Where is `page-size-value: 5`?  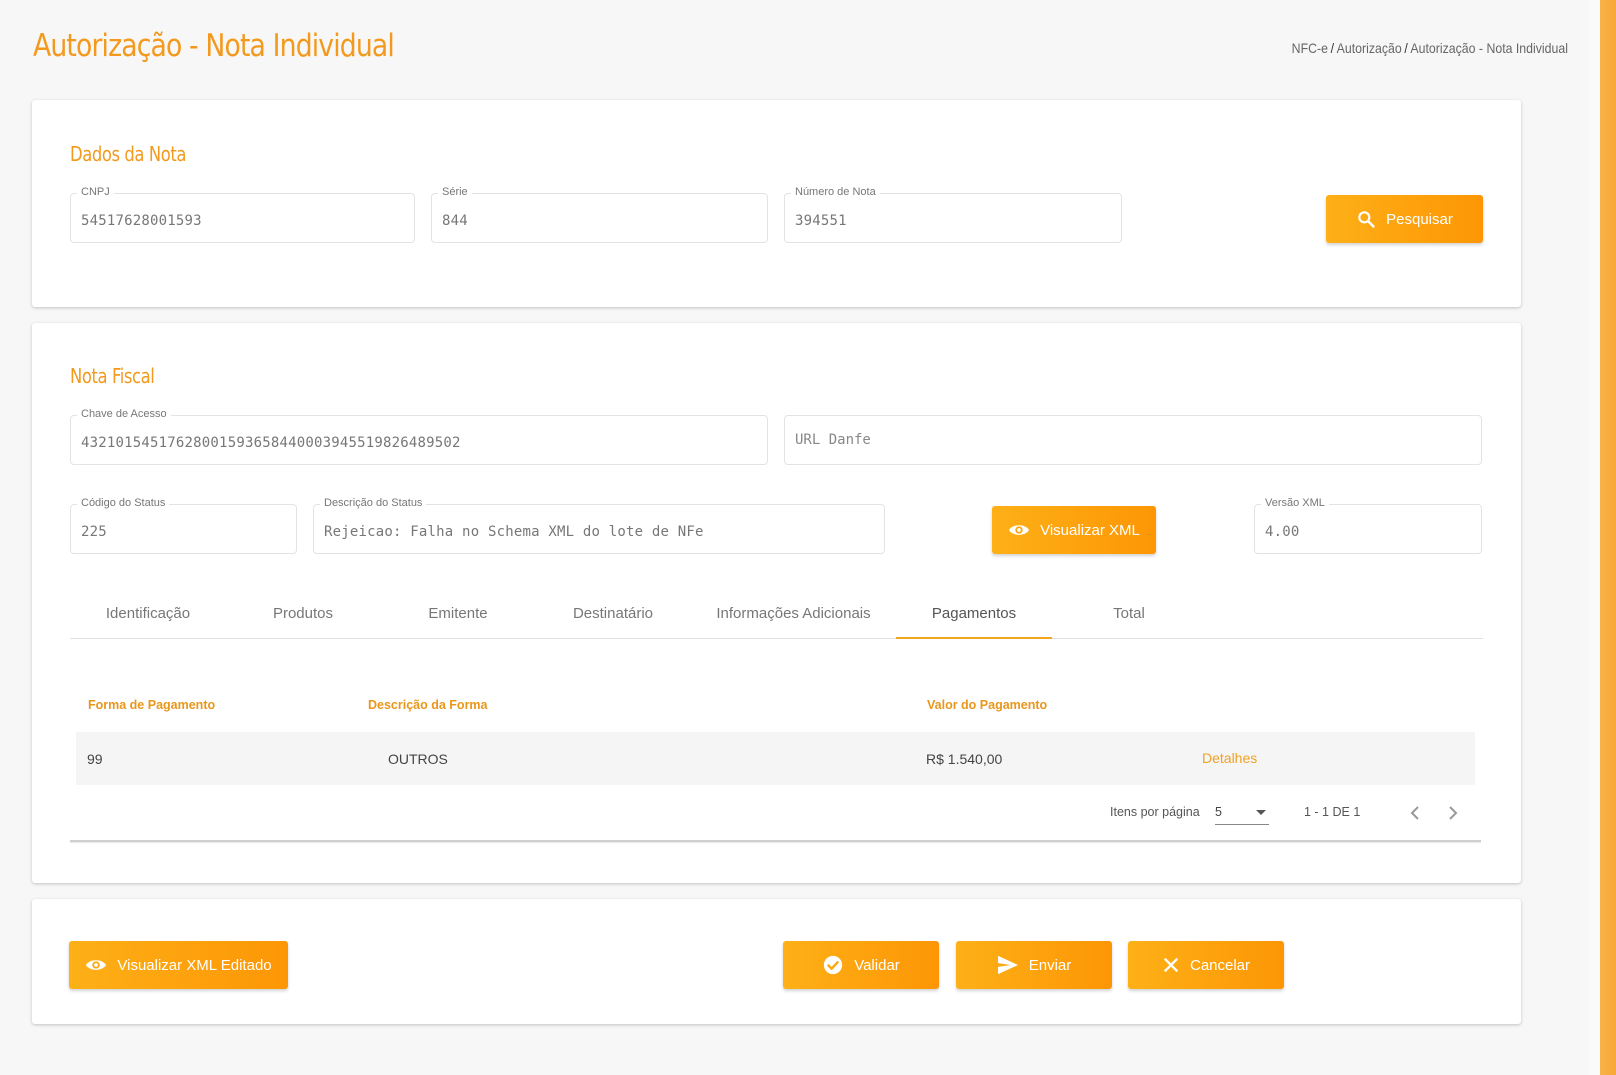 page-size-value: 5 is located at coordinates (1218, 812).